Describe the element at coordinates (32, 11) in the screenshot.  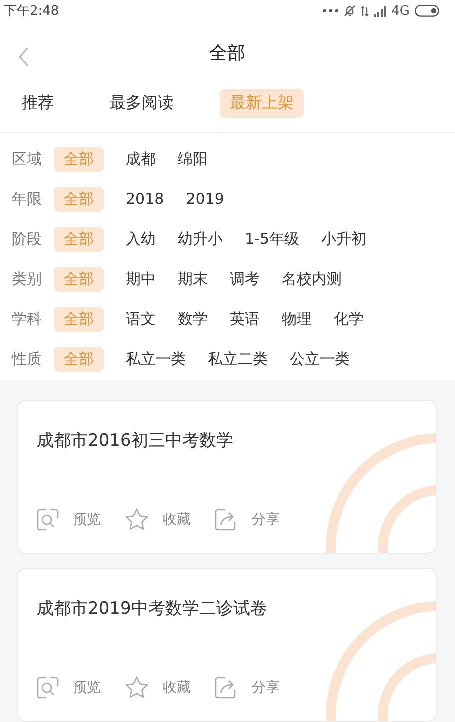
I see `clock-time: 下午2:48` at that location.